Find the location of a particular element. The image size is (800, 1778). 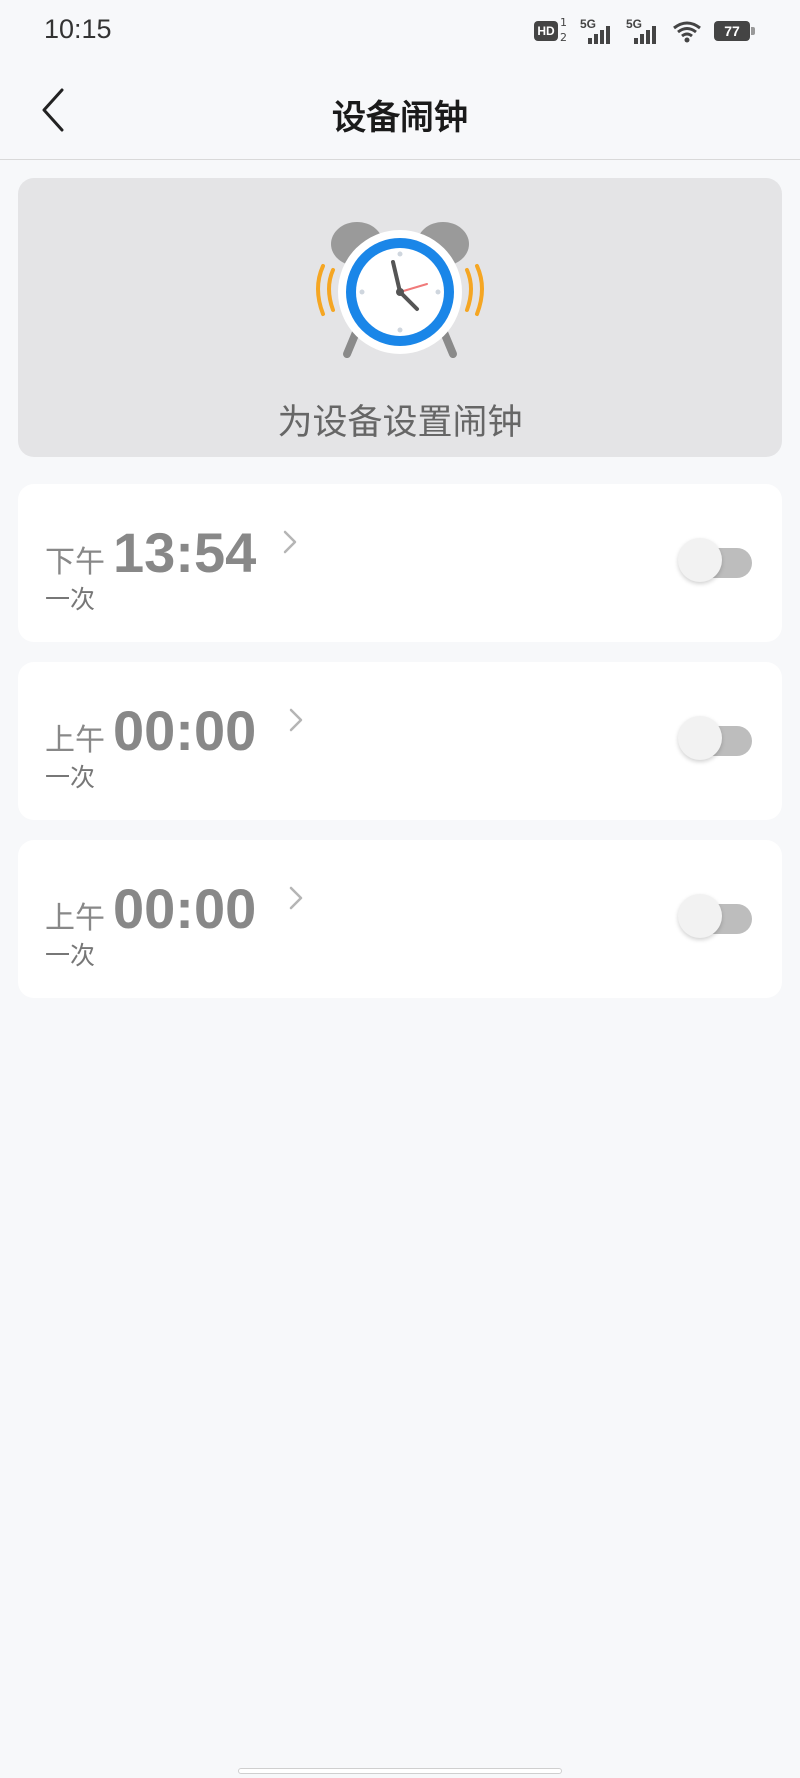

set-alarm-banner: 为设备设置闹钟 is located at coordinates (400, 317).